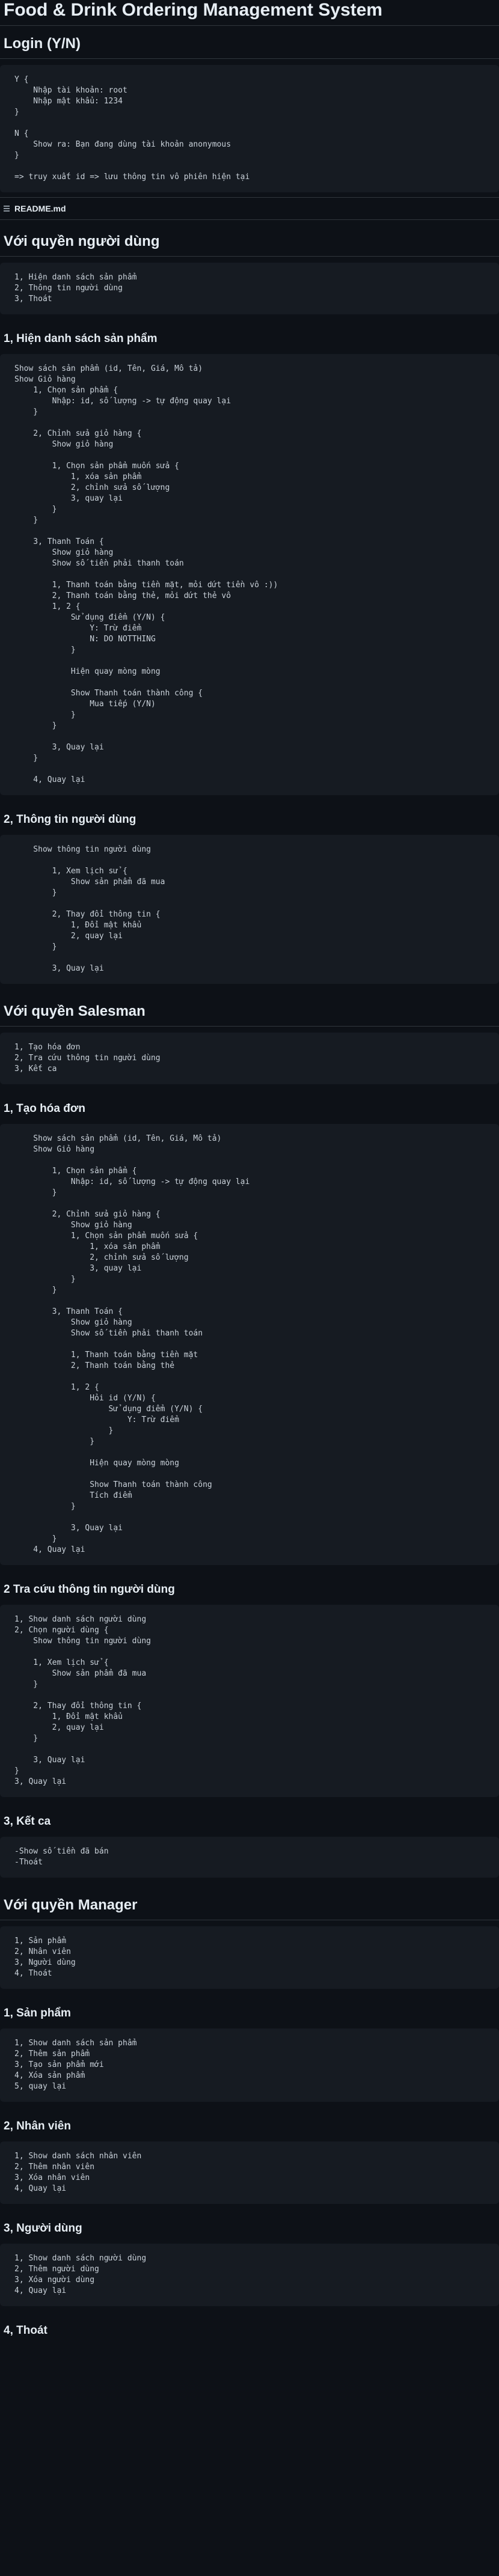 This screenshot has width=499, height=2576. I want to click on list-icon, so click(7, 209).